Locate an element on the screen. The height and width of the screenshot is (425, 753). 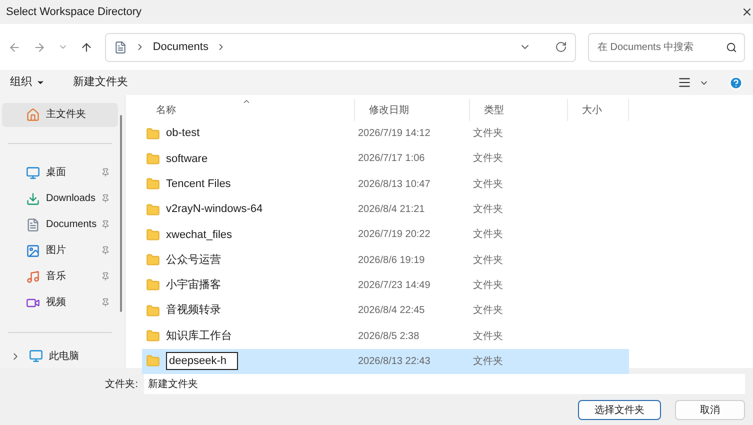
scrollbar-thumb is located at coordinates (121, 213).